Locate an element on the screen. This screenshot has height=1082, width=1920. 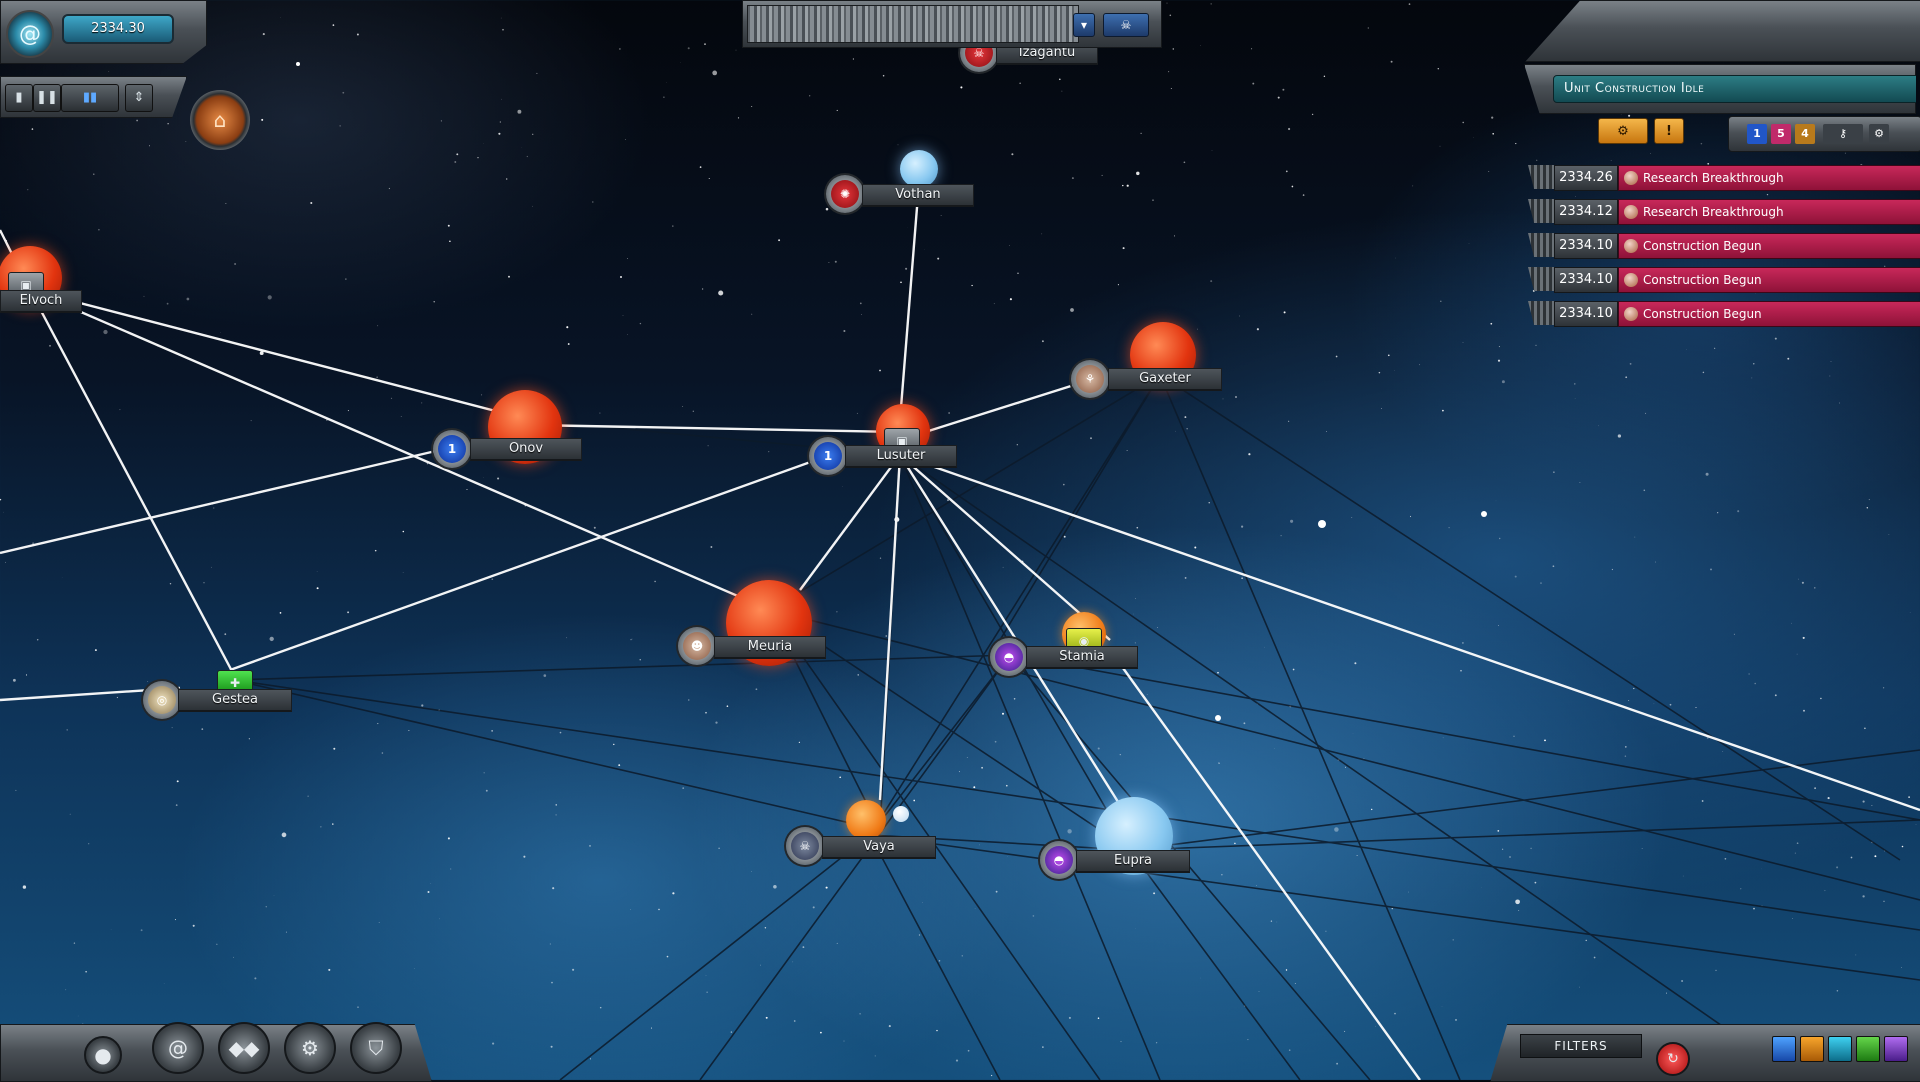
key-icon: ⚷ is located at coordinates (1843, 134).